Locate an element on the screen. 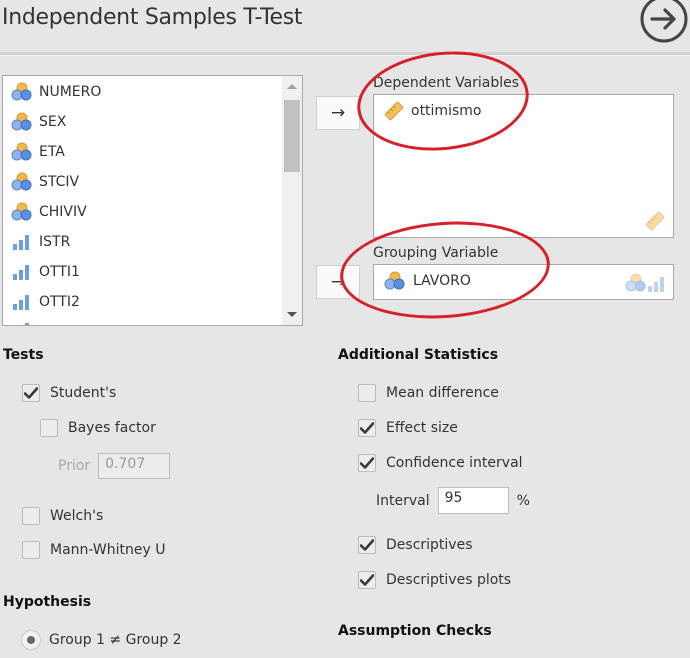 The image size is (690, 658). scale-ruler-icon is located at coordinates (655, 221).